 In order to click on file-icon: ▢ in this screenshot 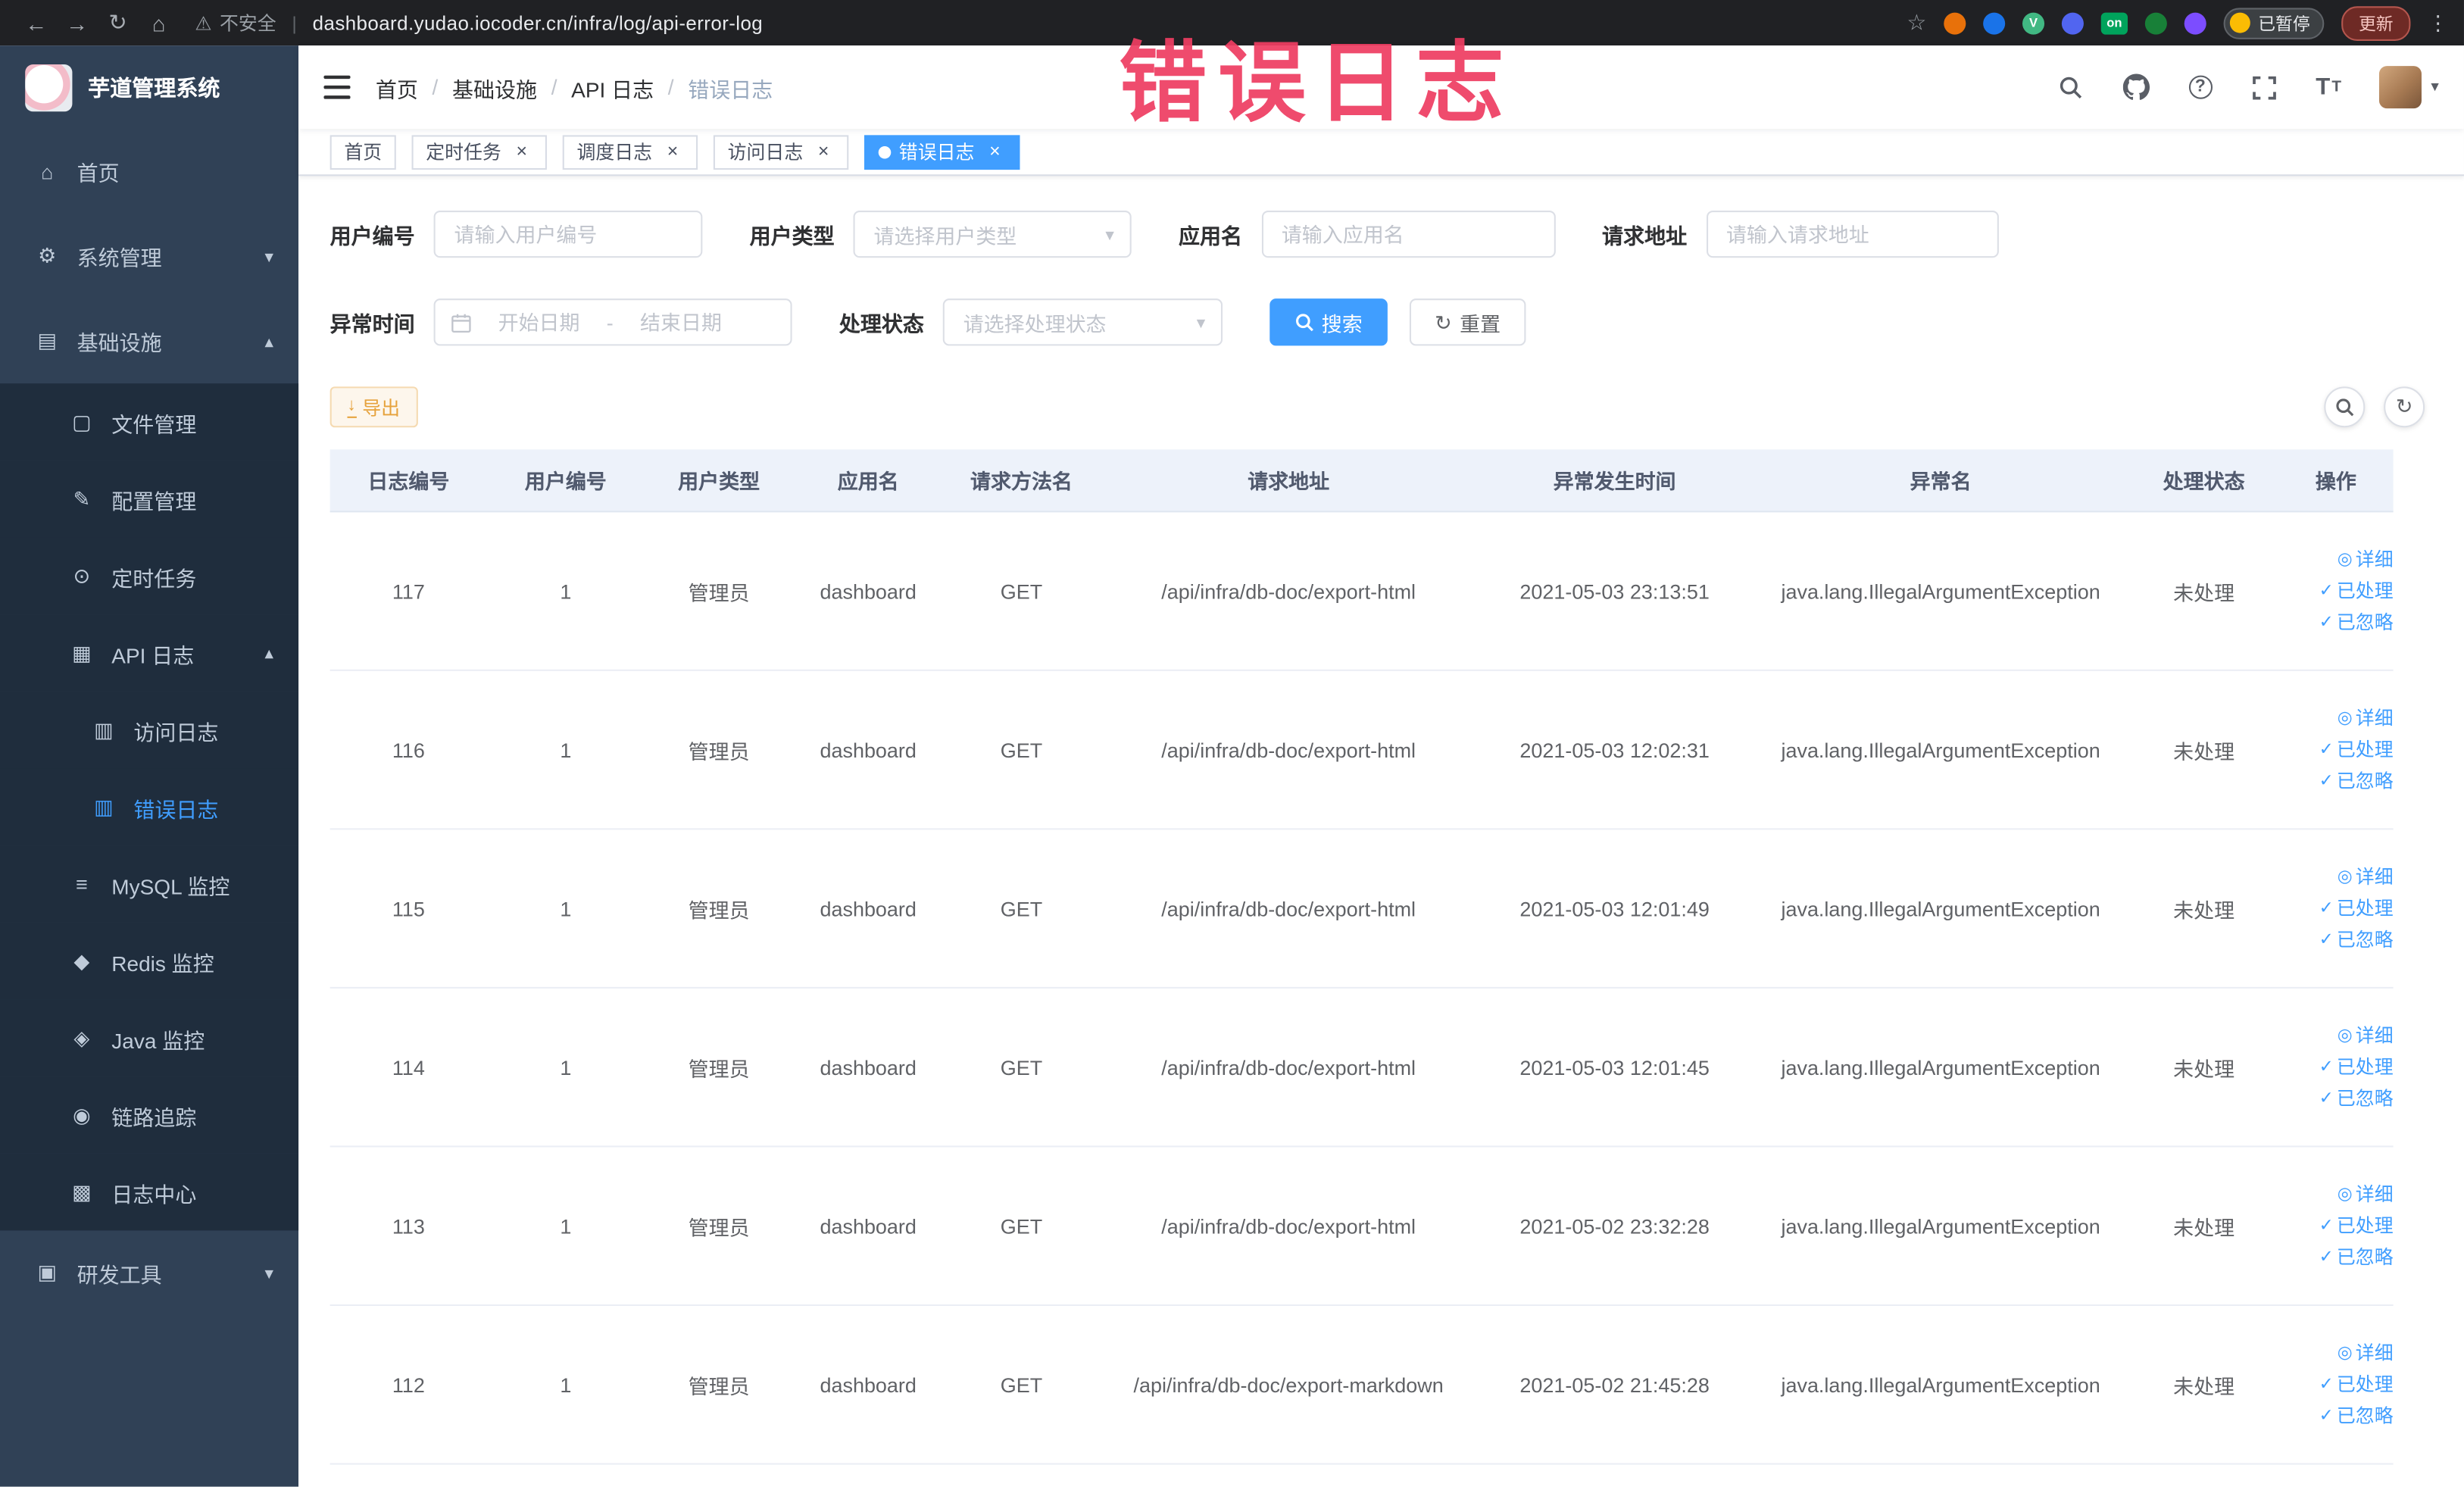, I will do `click(82, 421)`.